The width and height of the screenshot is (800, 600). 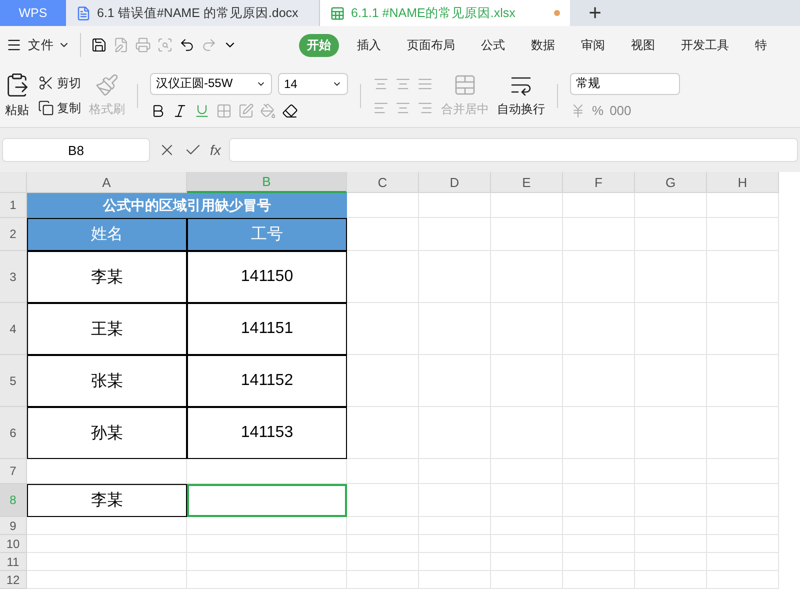 What do you see at coordinates (59, 83) in the screenshot?
I see `cut-button: 剪切` at bounding box center [59, 83].